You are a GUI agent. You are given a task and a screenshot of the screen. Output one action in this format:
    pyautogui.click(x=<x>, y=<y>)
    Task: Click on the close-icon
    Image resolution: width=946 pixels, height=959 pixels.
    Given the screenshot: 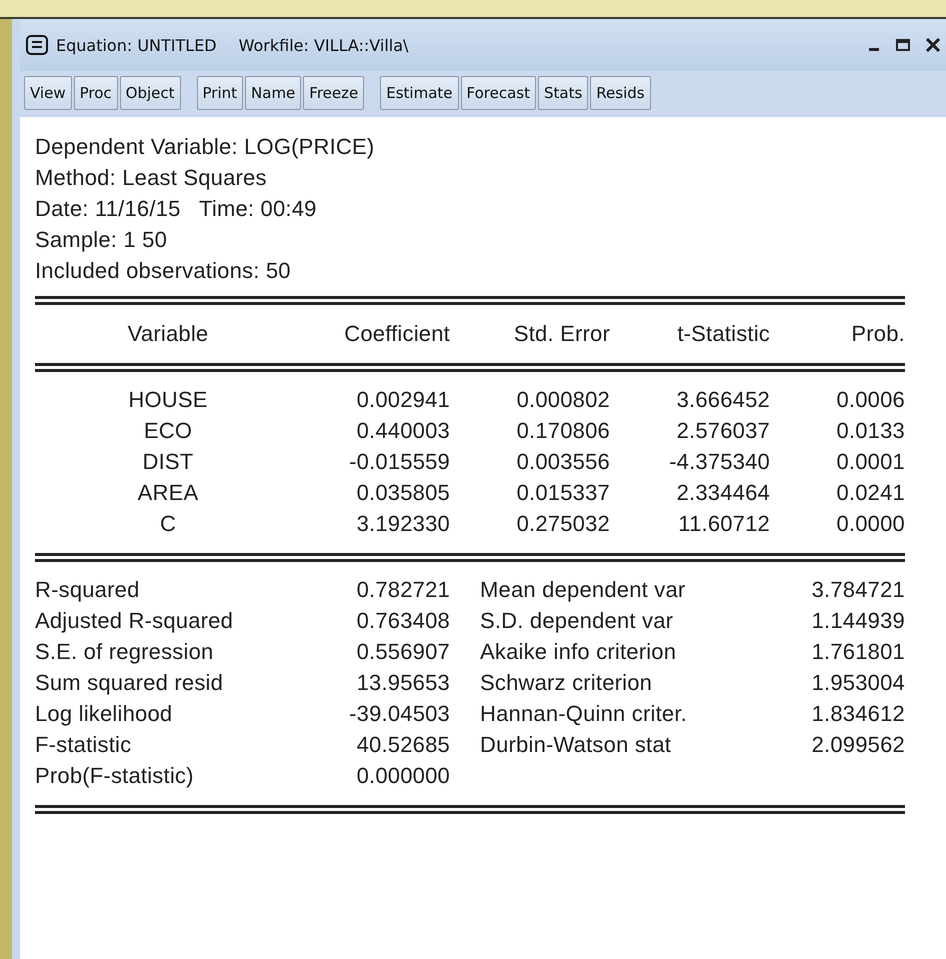 What is the action you would take?
    pyautogui.click(x=933, y=45)
    